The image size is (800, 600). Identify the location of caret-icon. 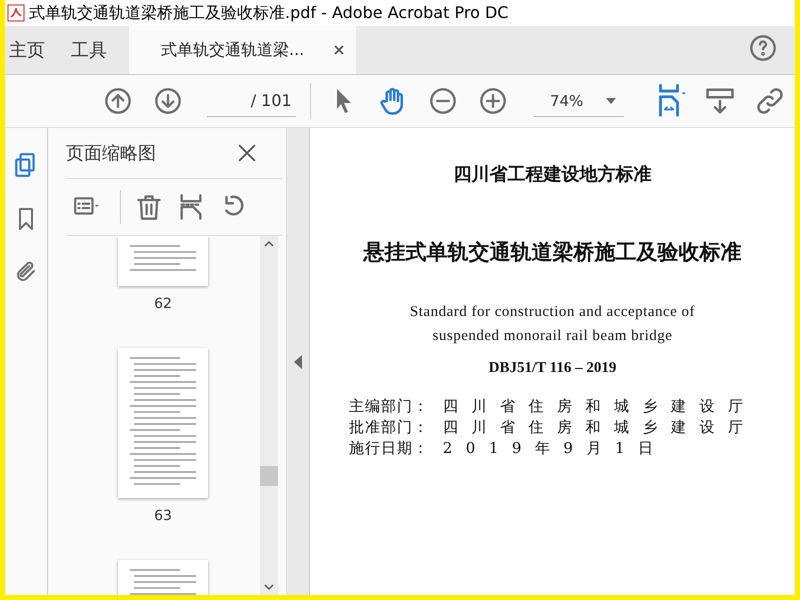
(611, 101).